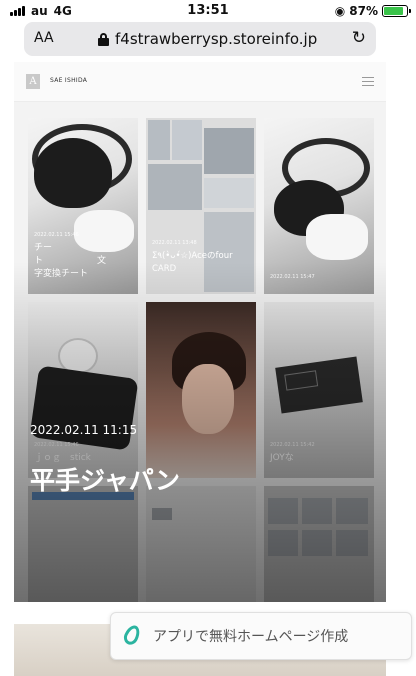 The width and height of the screenshot is (416, 676). I want to click on featured-date: 2022.02.11 11:15, so click(84, 430).